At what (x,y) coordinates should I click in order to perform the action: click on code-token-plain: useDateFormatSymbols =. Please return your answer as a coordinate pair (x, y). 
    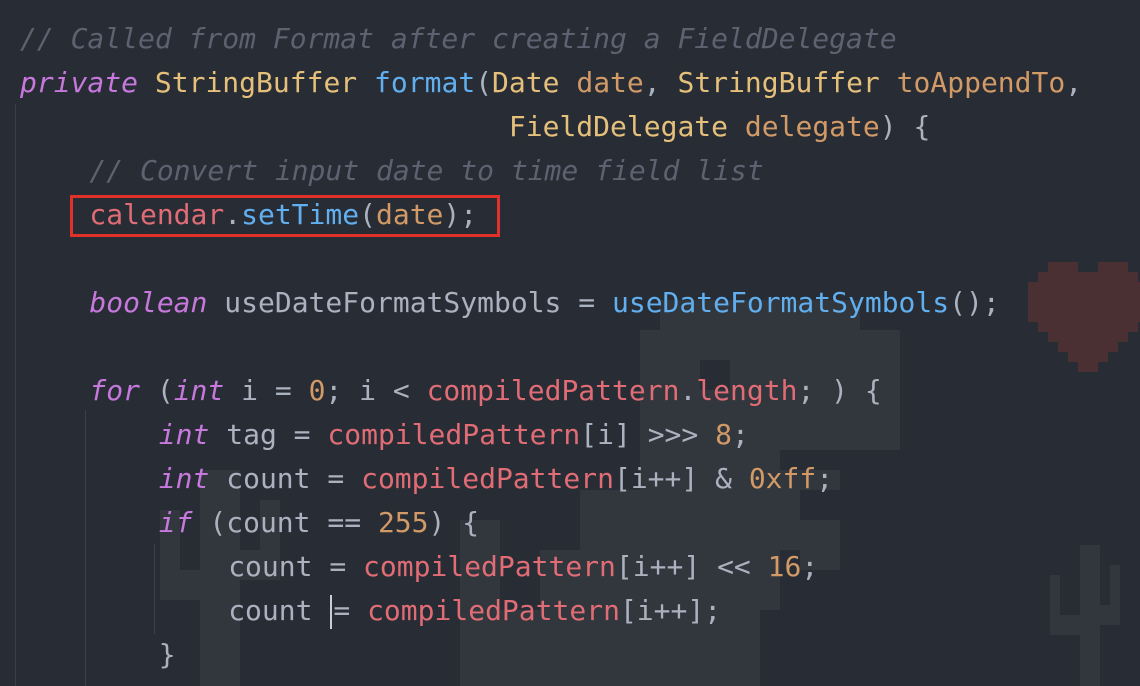
    Looking at the image, I should click on (409, 302).